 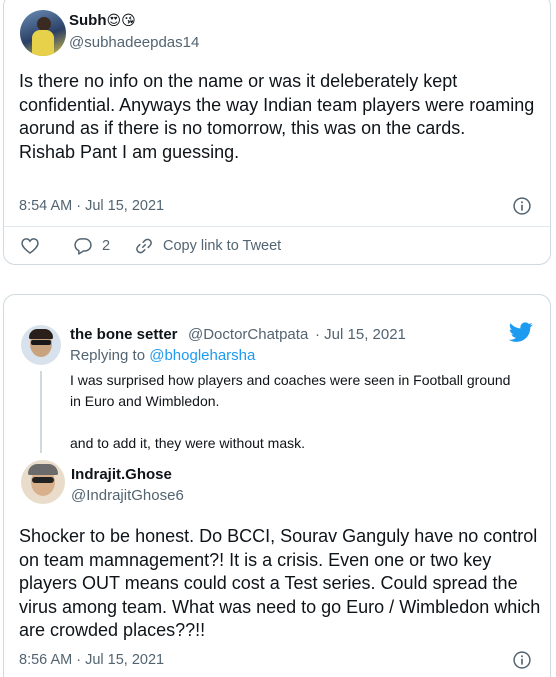 I want to click on copy-link-button: Copy link to Tweet, so click(x=207, y=246).